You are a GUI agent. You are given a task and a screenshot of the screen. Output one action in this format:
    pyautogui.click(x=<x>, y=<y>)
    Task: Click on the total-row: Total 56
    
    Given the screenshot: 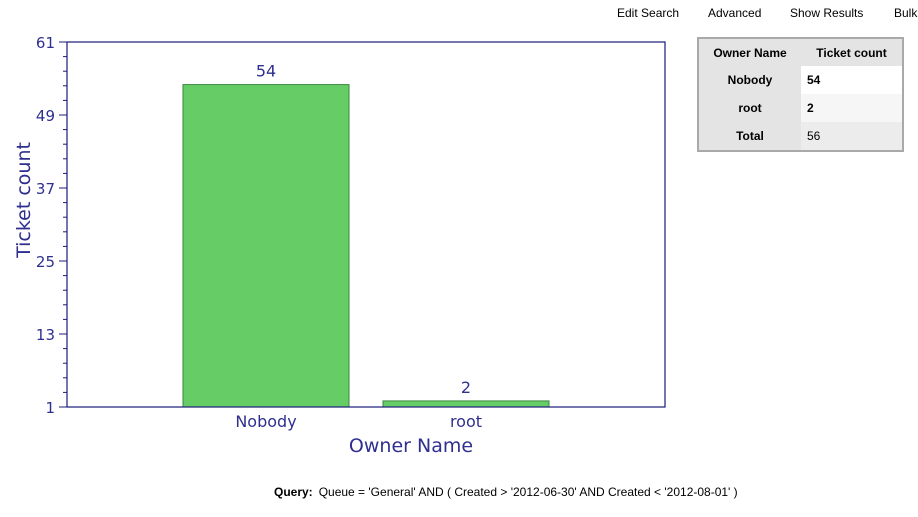 What is the action you would take?
    pyautogui.click(x=800, y=136)
    